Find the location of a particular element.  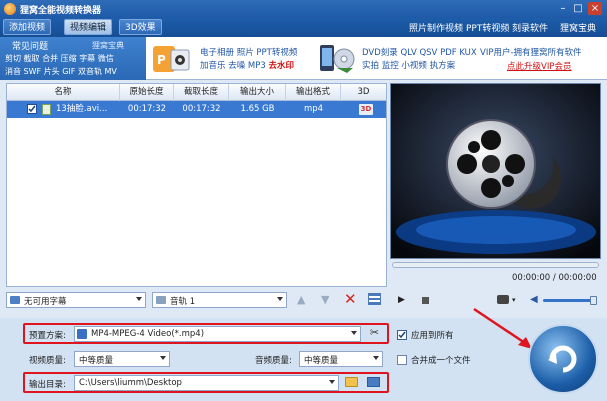

video-quality-value: 中等质量 is located at coordinates (96, 361).